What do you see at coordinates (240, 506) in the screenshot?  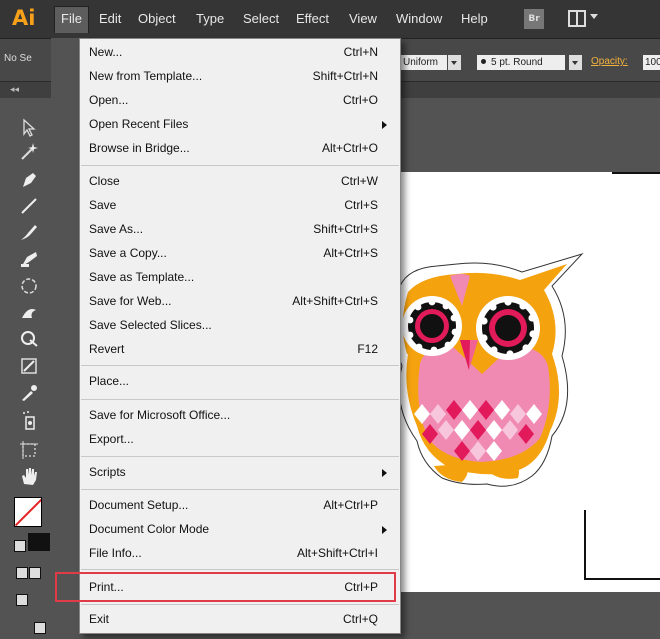 I see `menu-item-document-setup: Document Setup... Alt+Ctrl+P` at bounding box center [240, 506].